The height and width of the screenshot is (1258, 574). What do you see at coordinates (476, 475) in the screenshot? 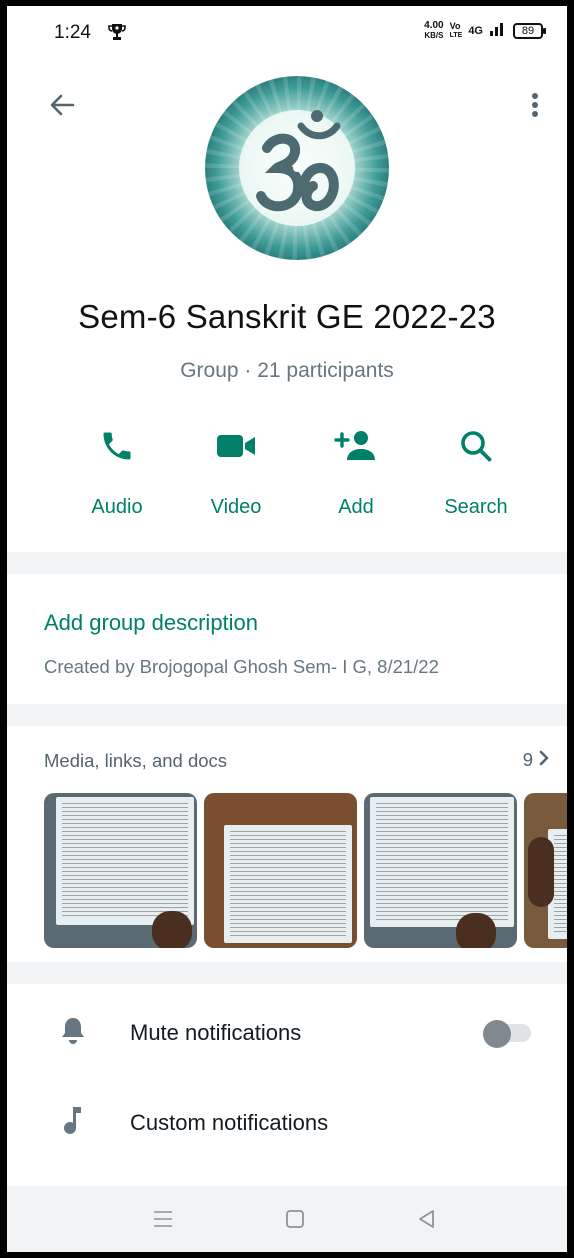
I see `search-button: Search` at bounding box center [476, 475].